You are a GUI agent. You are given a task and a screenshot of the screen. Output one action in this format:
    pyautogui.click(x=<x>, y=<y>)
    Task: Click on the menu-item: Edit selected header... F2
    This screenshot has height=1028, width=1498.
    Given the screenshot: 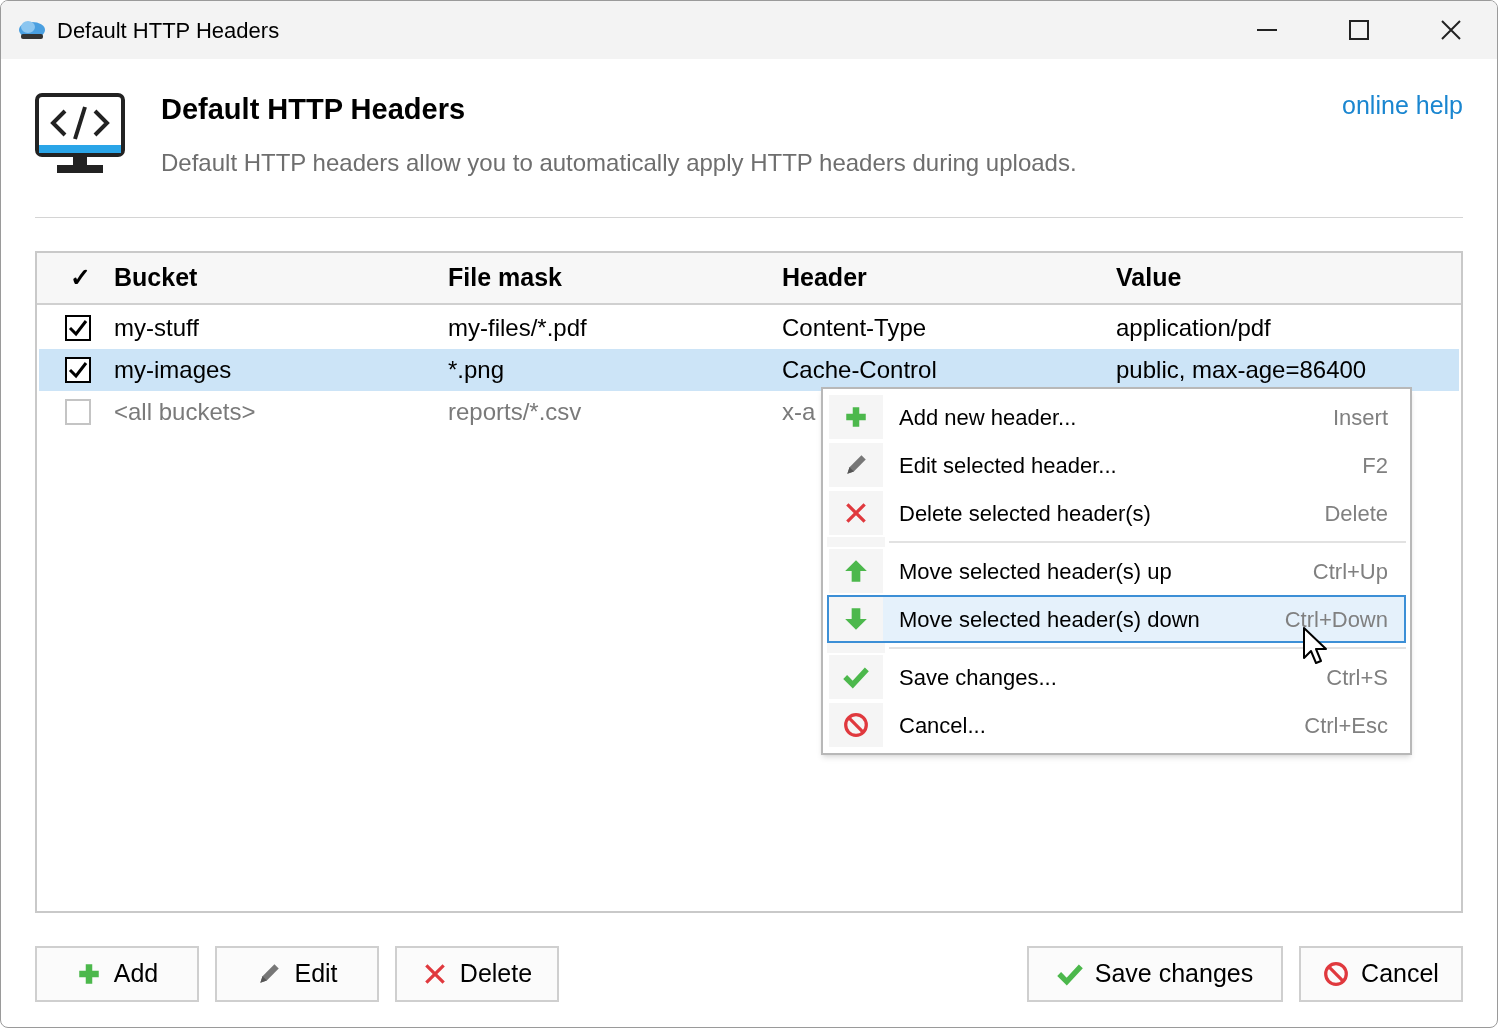 What is the action you would take?
    pyautogui.click(x=1116, y=465)
    